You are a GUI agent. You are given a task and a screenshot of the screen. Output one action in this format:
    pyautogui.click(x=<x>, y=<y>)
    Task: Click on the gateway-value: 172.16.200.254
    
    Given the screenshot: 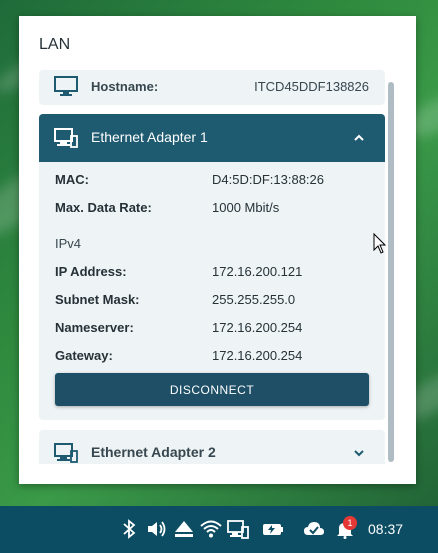 What is the action you would take?
    pyautogui.click(x=257, y=355)
    